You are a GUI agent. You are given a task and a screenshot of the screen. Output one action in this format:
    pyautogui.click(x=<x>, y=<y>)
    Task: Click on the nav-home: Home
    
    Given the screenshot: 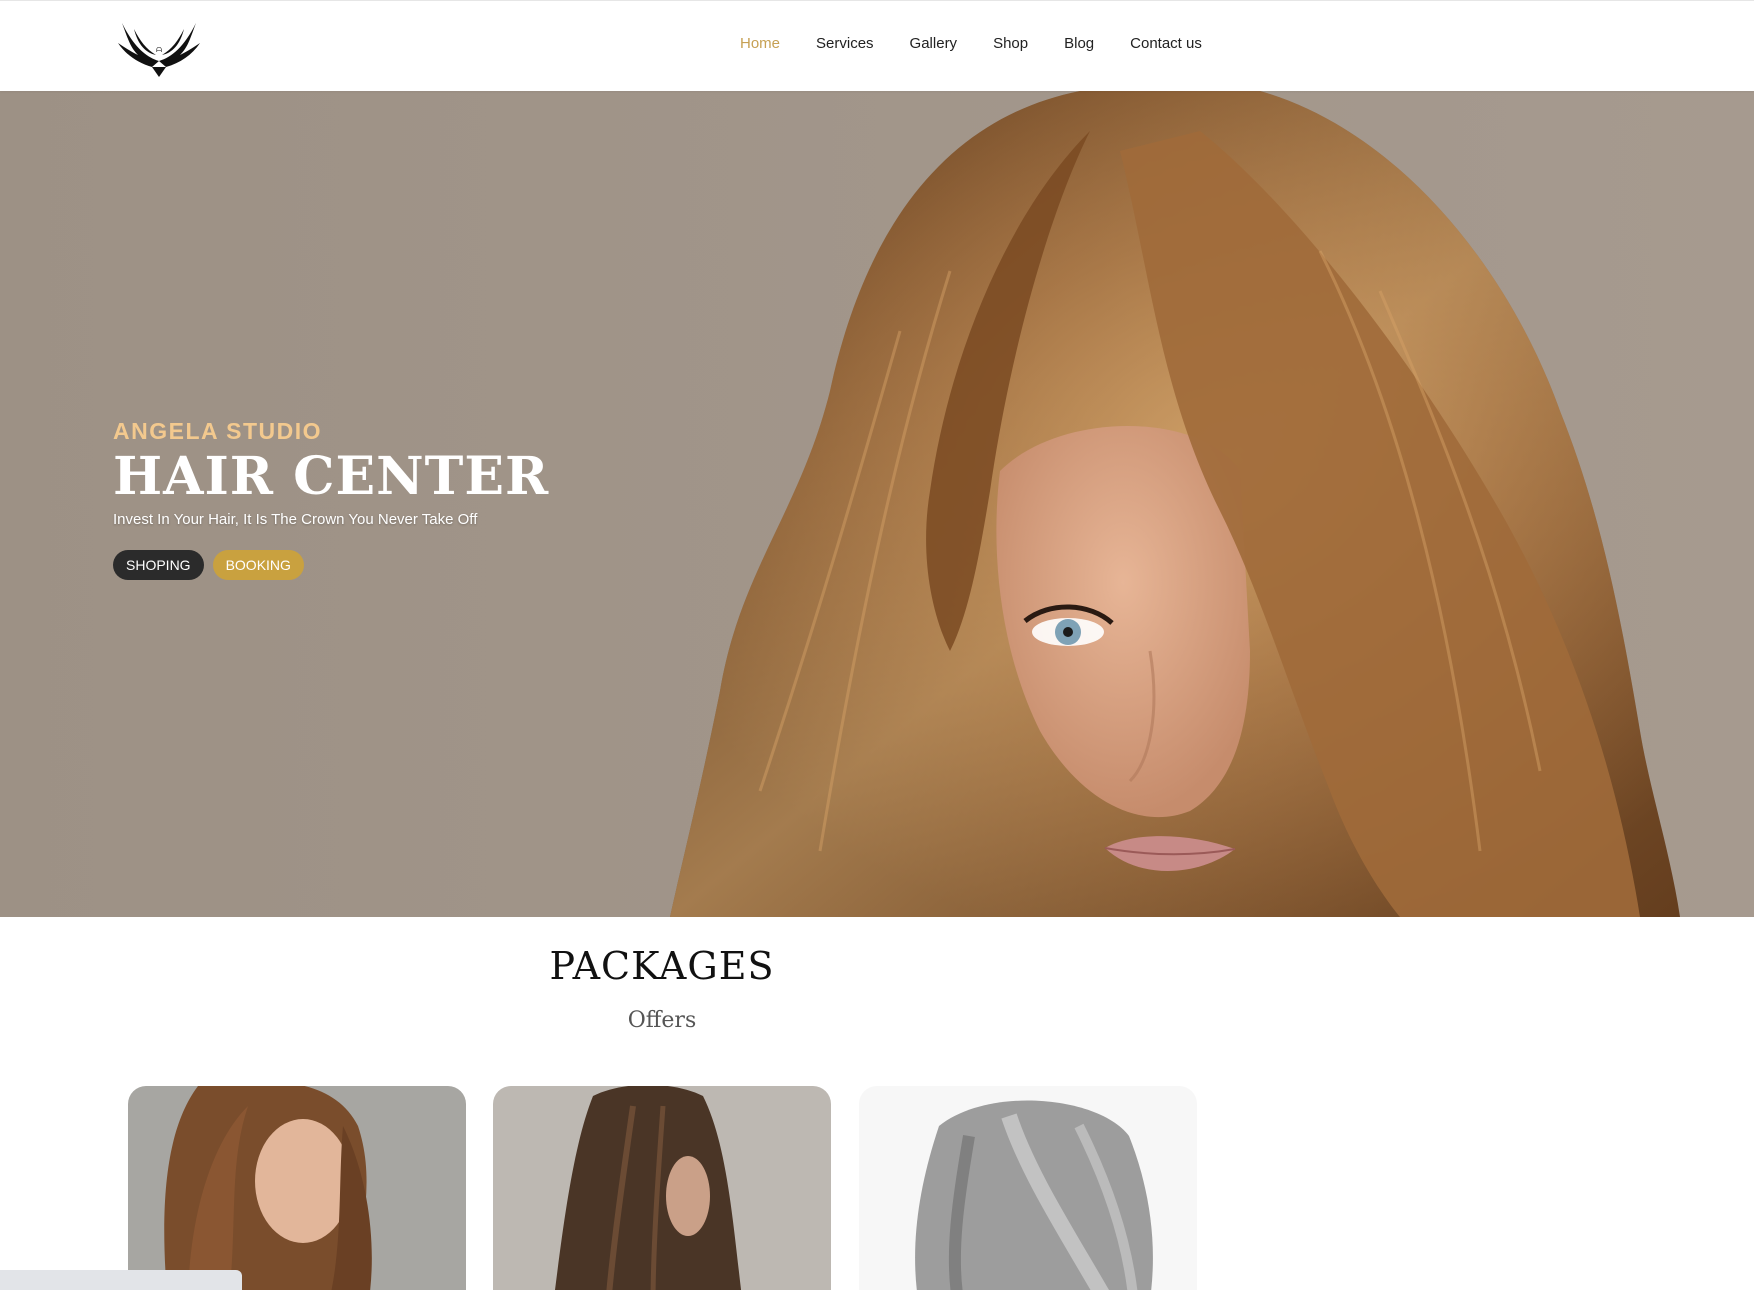 What is the action you would take?
    pyautogui.click(x=760, y=43)
    